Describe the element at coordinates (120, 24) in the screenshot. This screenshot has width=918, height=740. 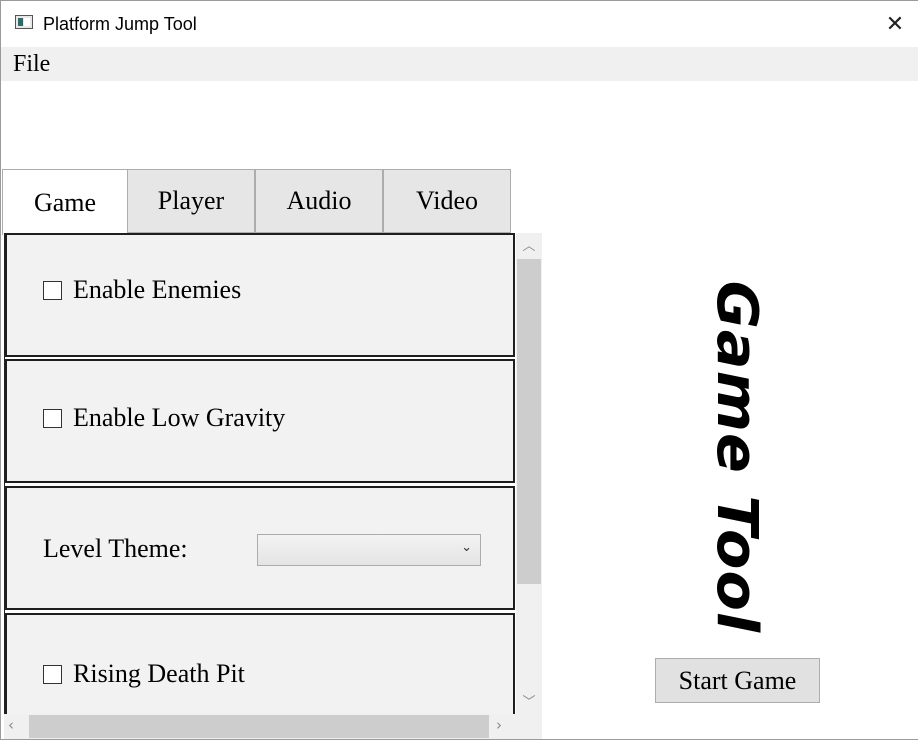
I see `window-title: Platform Jump Tool` at that location.